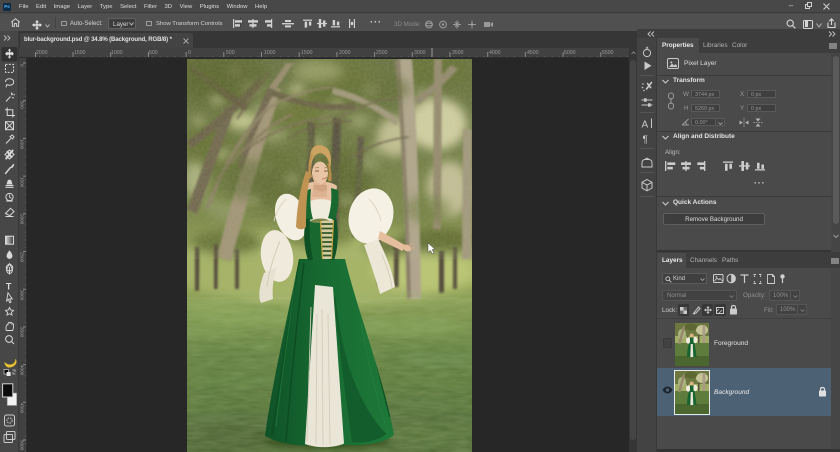  What do you see at coordinates (645, 125) in the screenshot?
I see `svg-text: A` at bounding box center [645, 125].